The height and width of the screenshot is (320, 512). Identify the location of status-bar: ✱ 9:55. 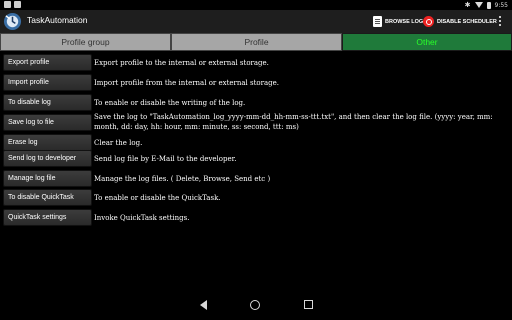
(256, 5).